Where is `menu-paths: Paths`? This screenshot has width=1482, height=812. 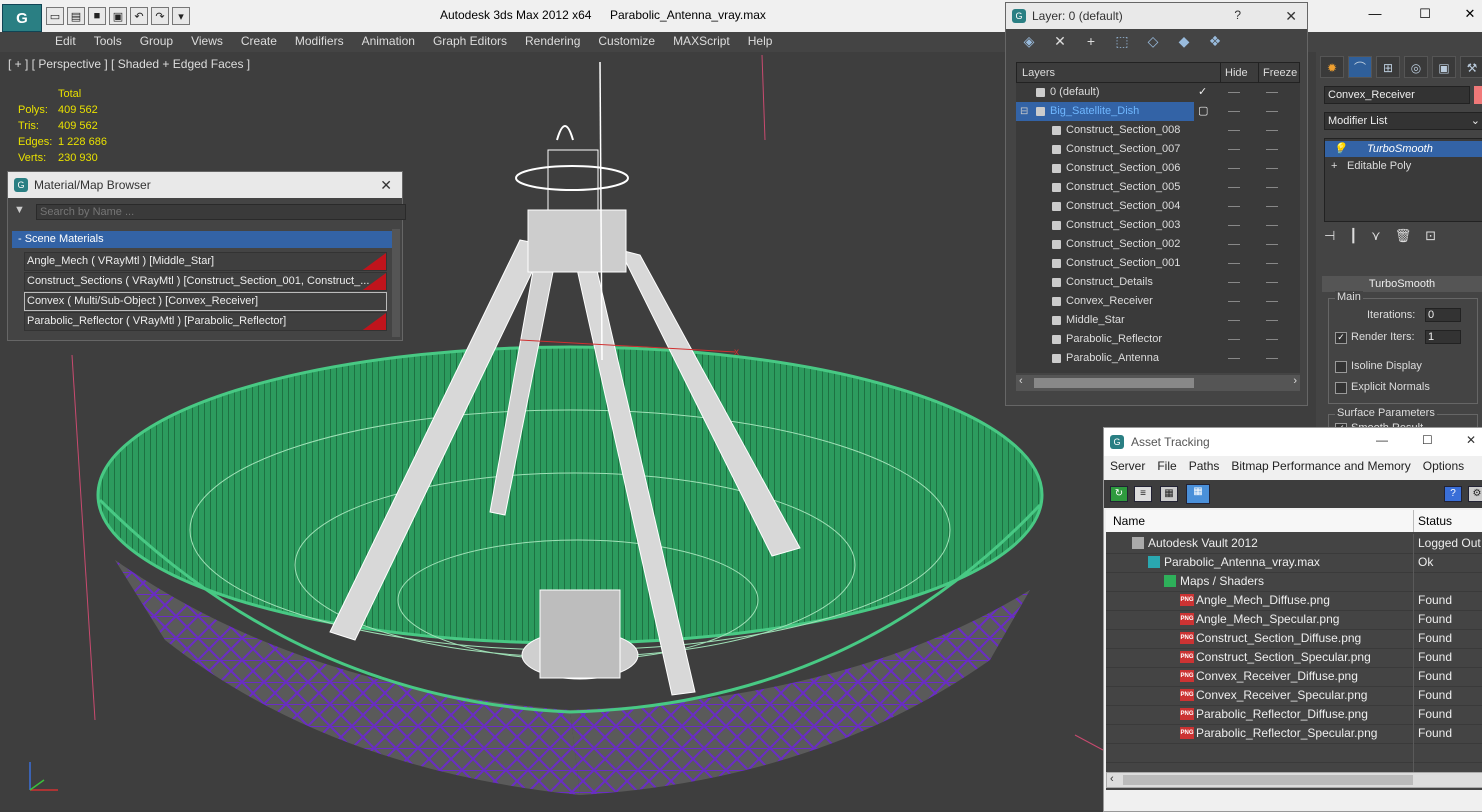
menu-paths: Paths is located at coordinates (1204, 467).